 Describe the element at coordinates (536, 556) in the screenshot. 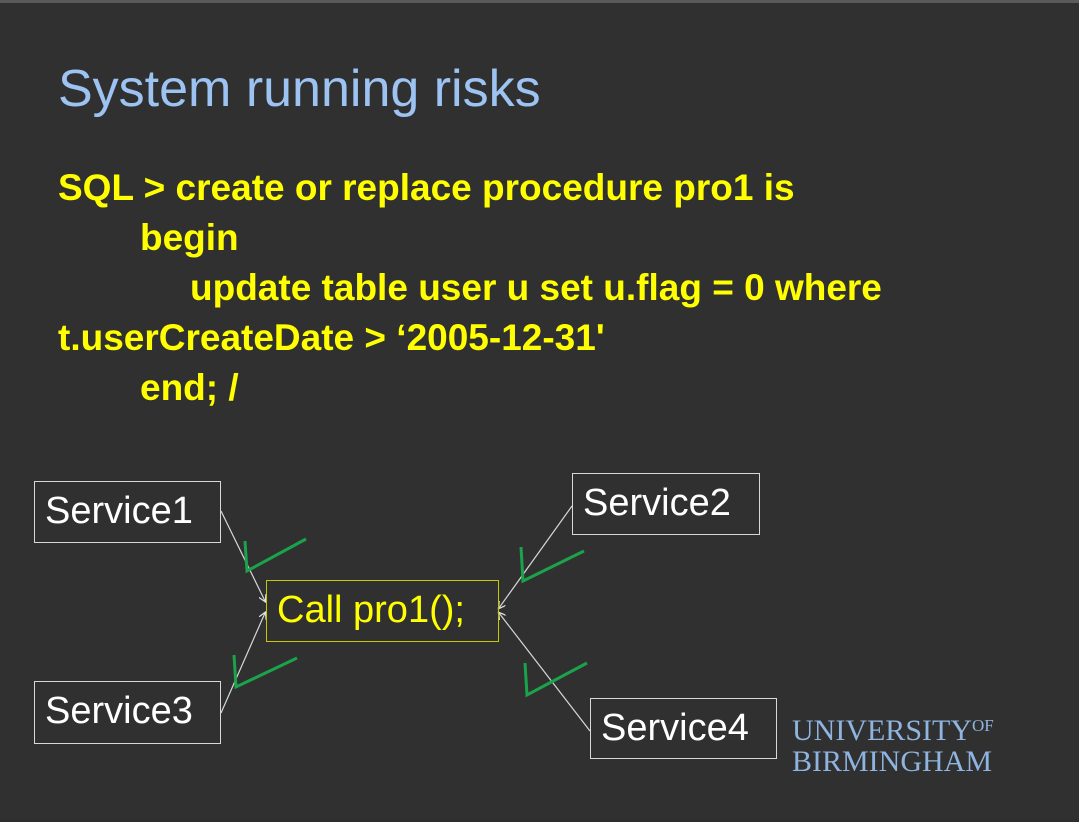

I see `connector-service2` at that location.